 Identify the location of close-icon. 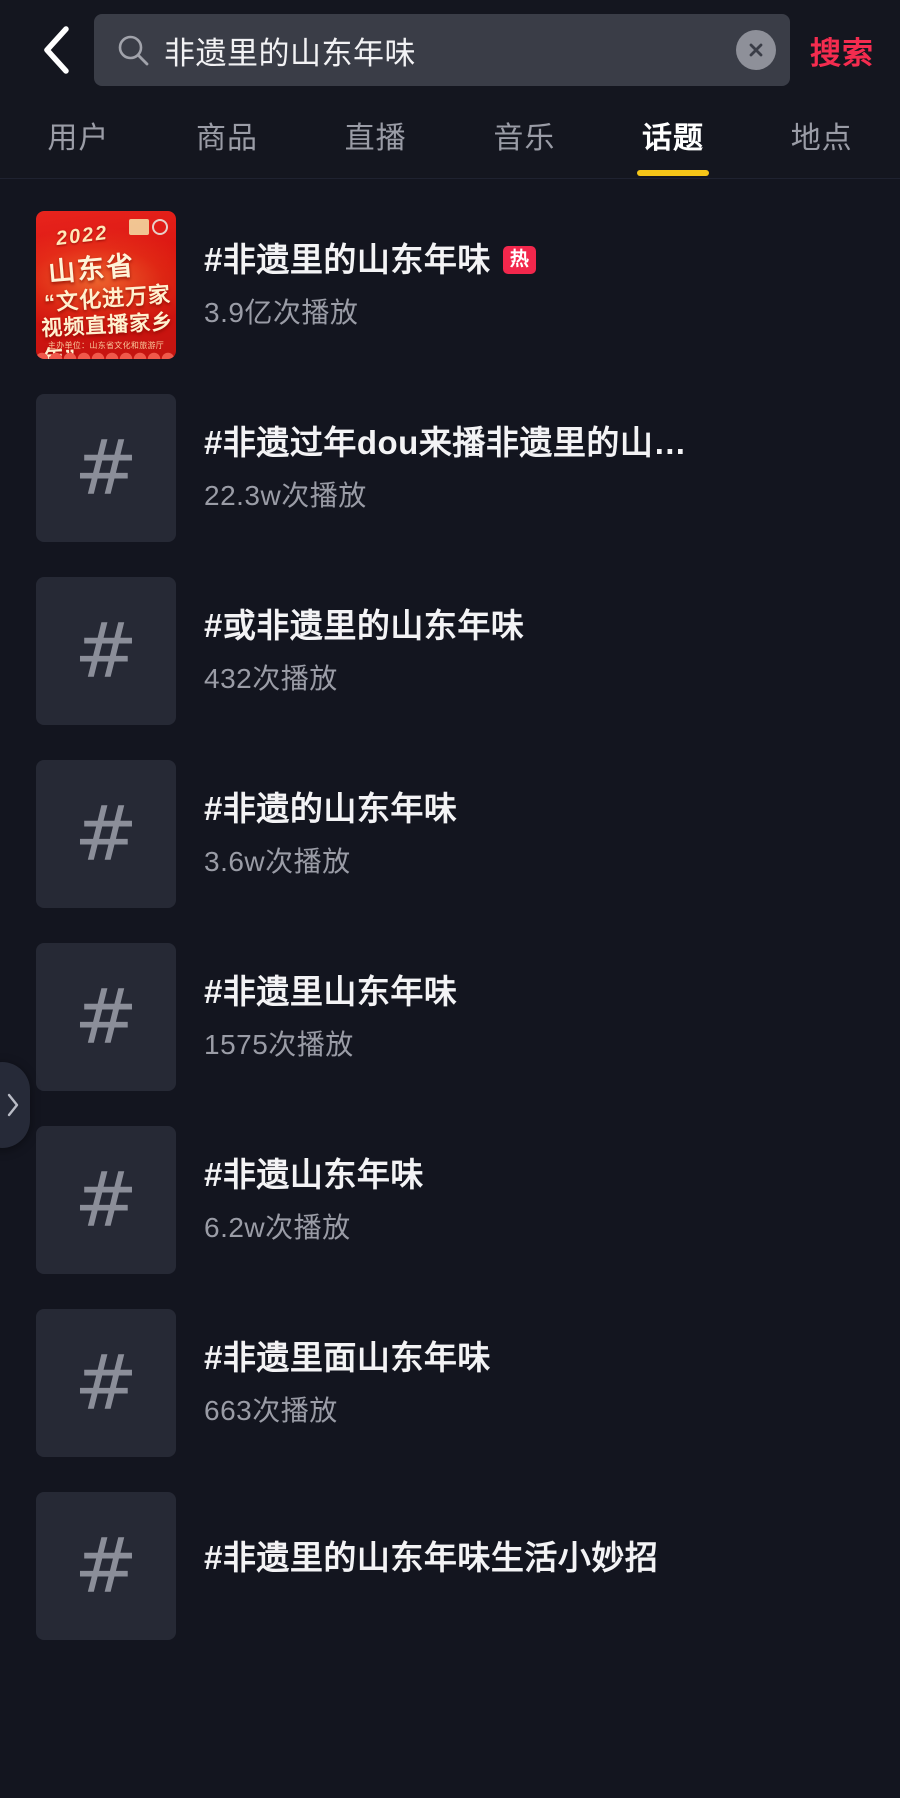
(756, 50).